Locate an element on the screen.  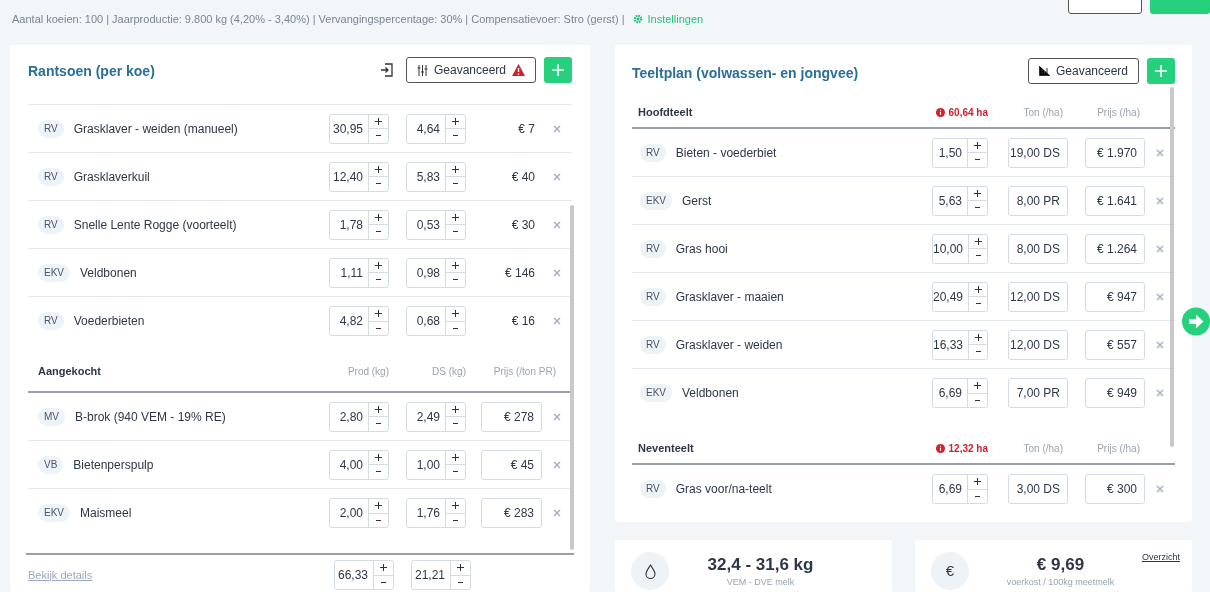
category-tag: VB is located at coordinates (51, 464).